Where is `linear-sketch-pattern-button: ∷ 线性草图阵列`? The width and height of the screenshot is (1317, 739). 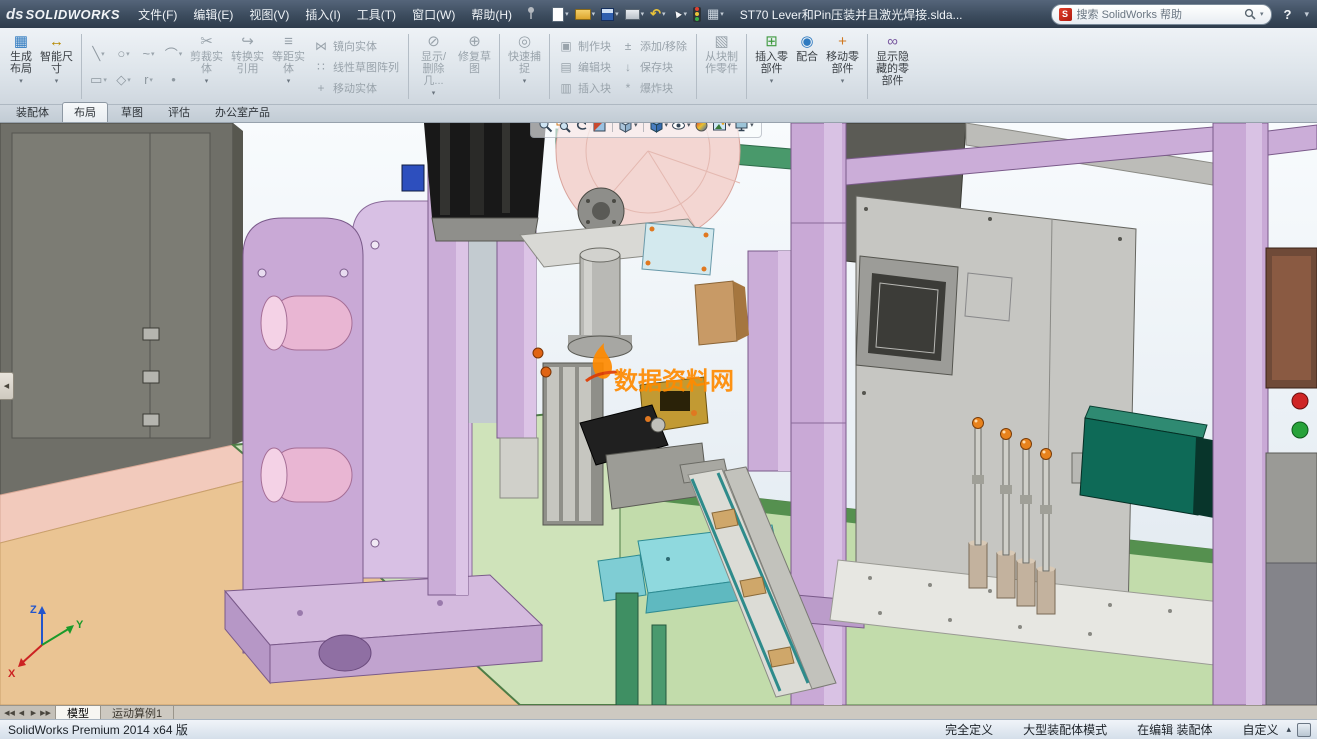
linear-sketch-pattern-button: ∷ 线性草图阵列 is located at coordinates (356, 66).